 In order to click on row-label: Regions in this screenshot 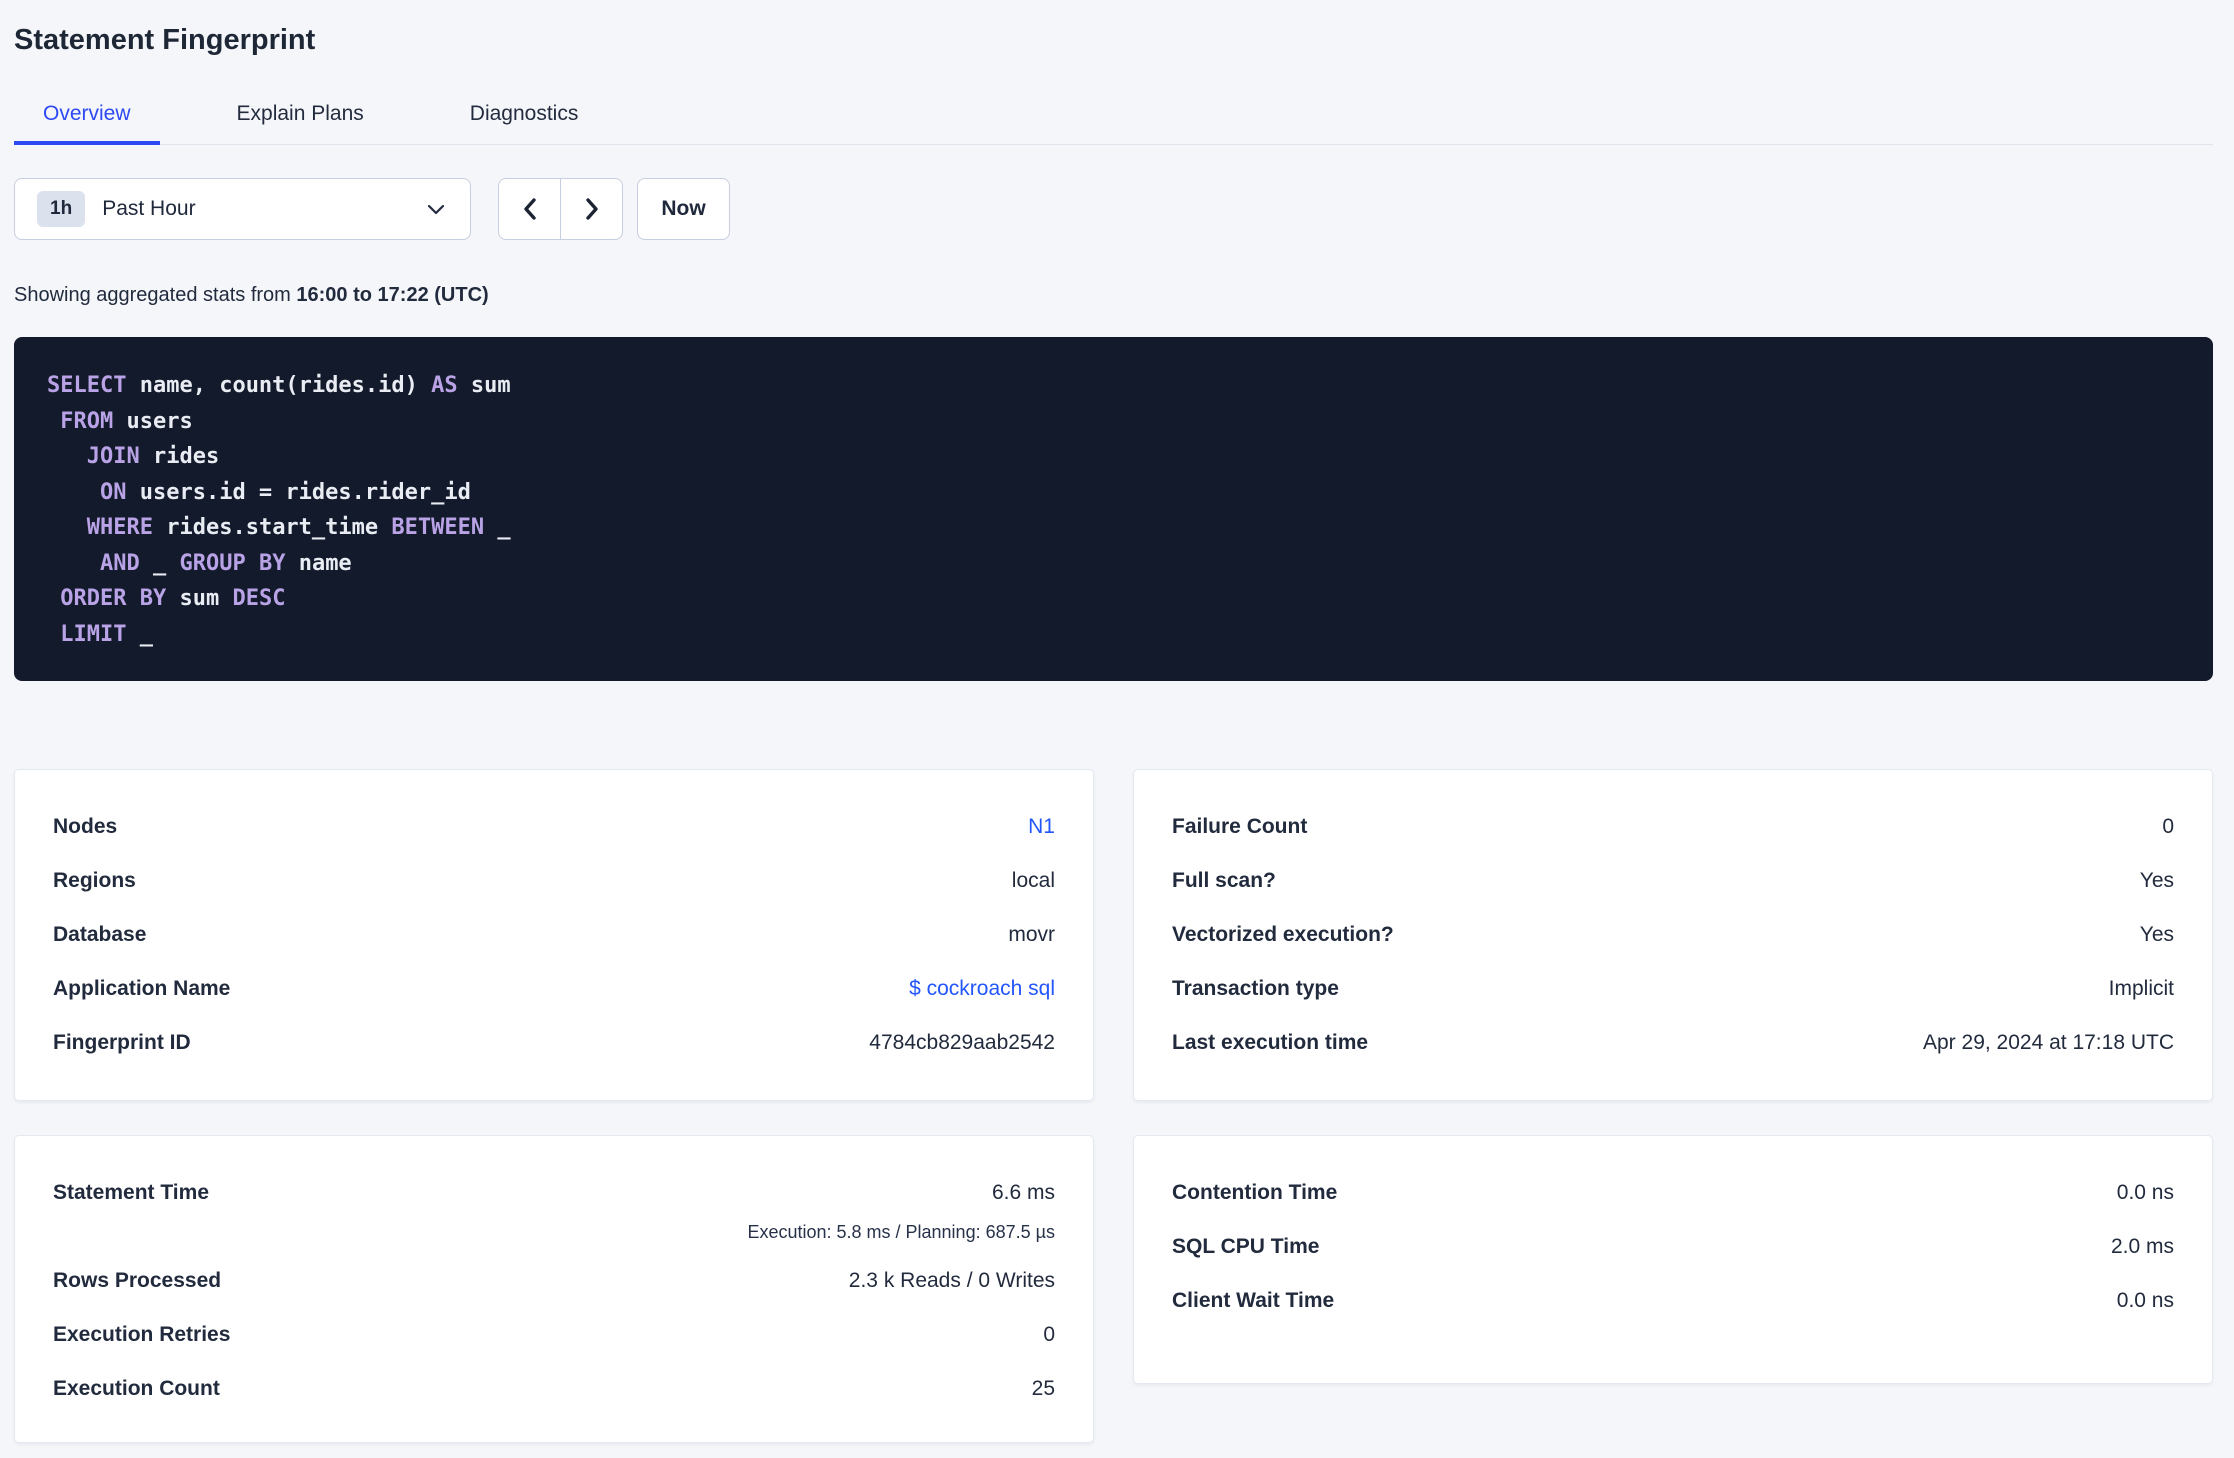, I will do `click(94, 880)`.